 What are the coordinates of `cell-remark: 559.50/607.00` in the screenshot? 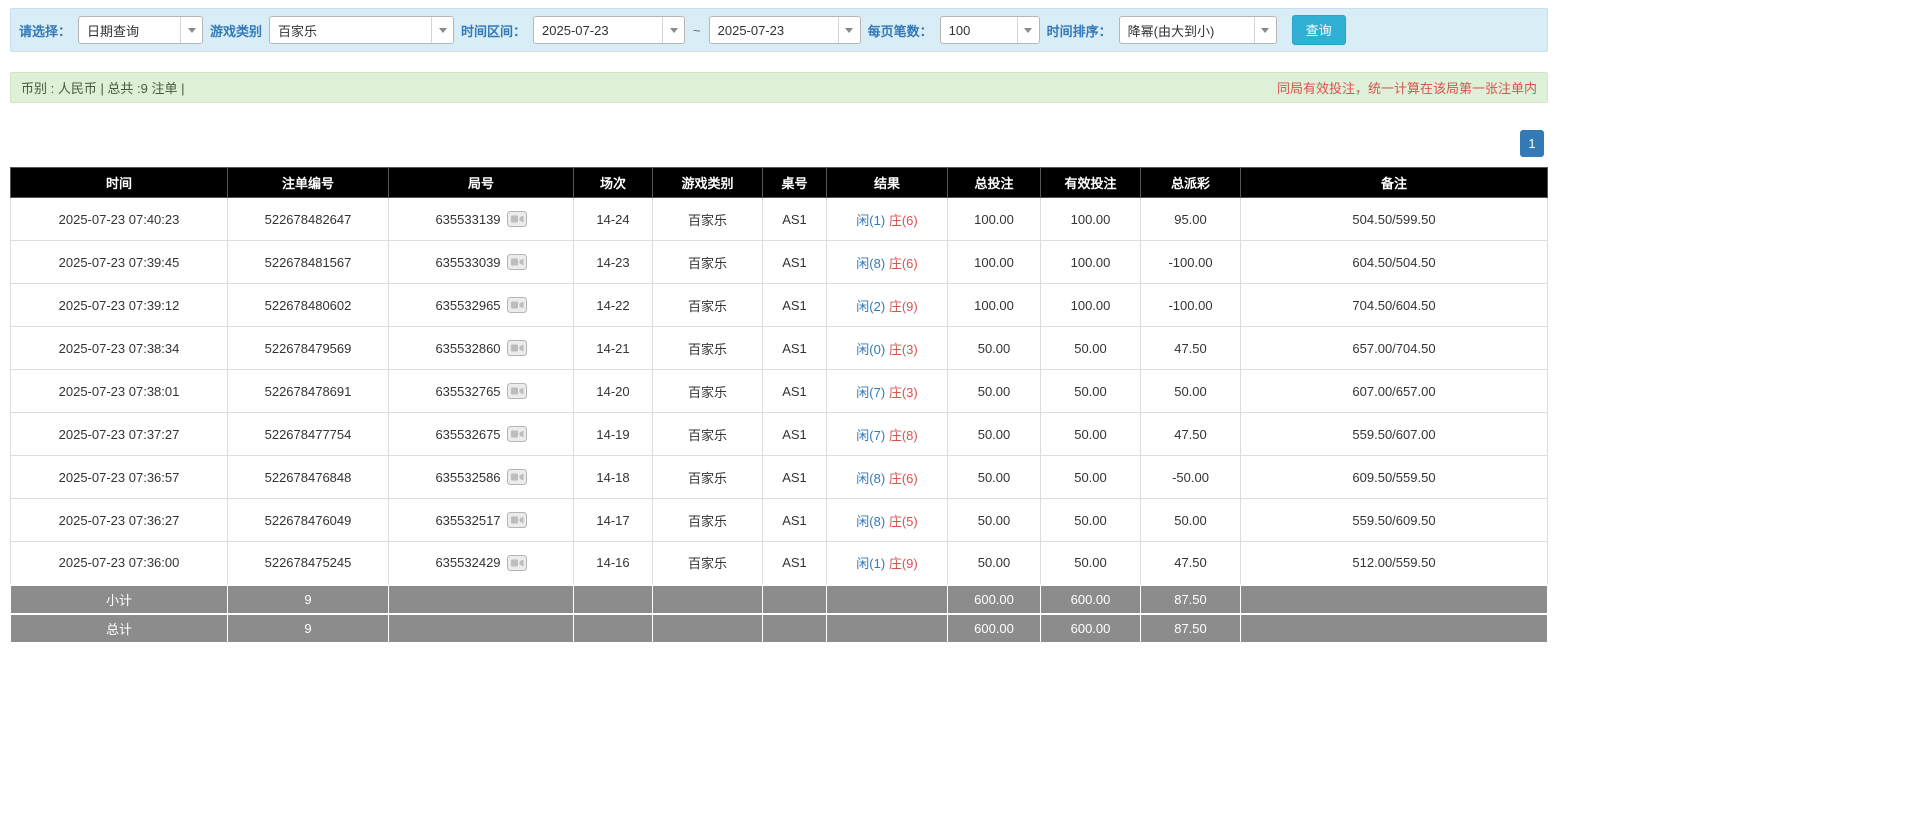 It's located at (1394, 434).